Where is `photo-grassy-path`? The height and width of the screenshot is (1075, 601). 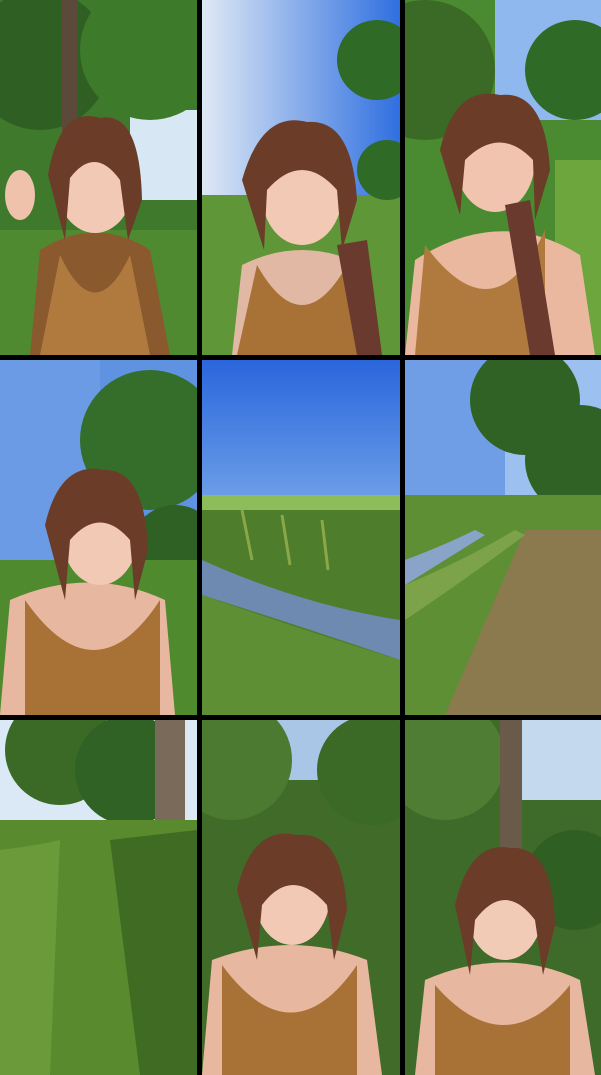
photo-grassy-path is located at coordinates (98, 897).